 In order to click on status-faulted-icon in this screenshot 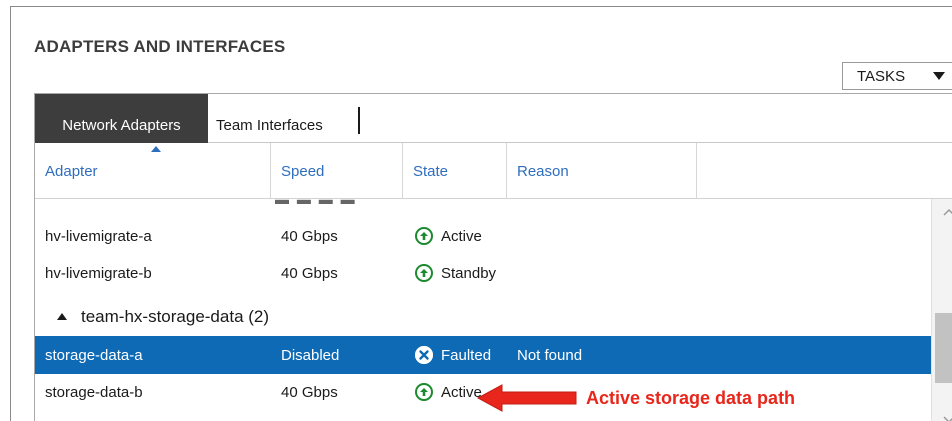, I will do `click(424, 355)`.